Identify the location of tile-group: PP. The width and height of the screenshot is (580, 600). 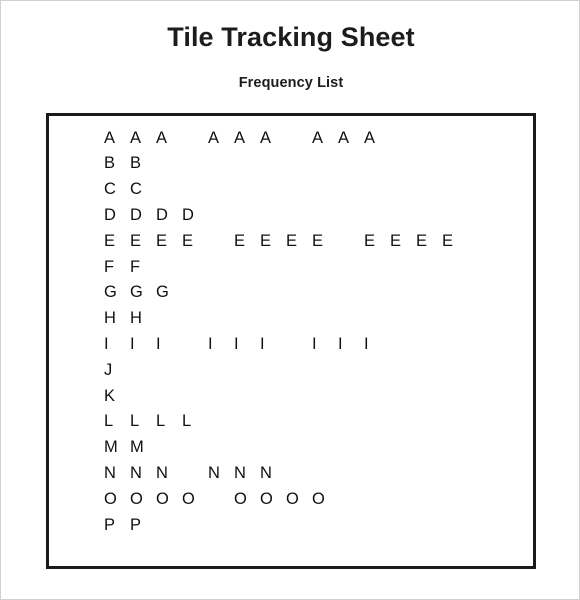
(130, 525).